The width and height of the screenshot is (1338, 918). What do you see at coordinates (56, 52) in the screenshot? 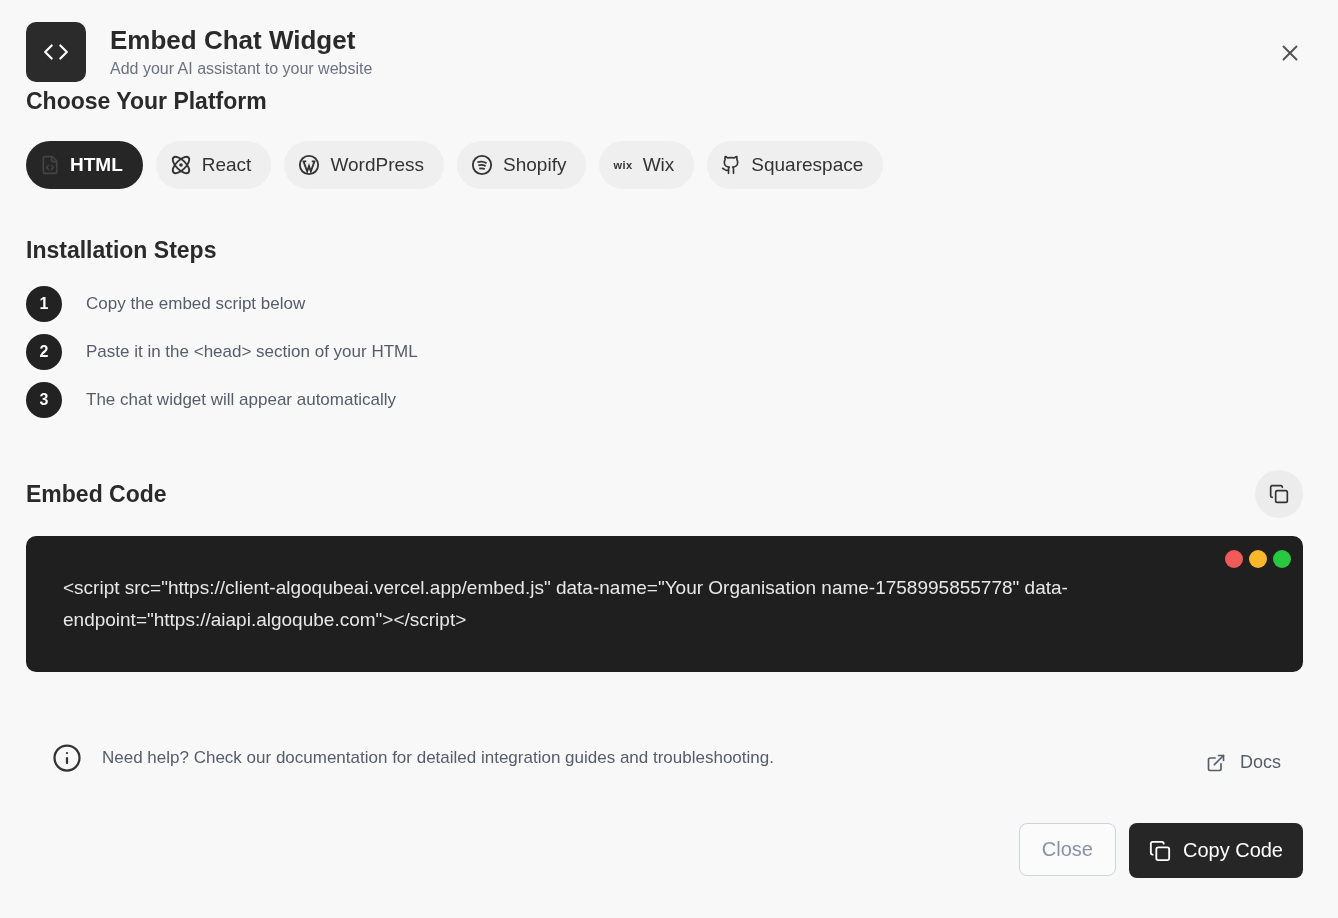
I see `code-logo` at bounding box center [56, 52].